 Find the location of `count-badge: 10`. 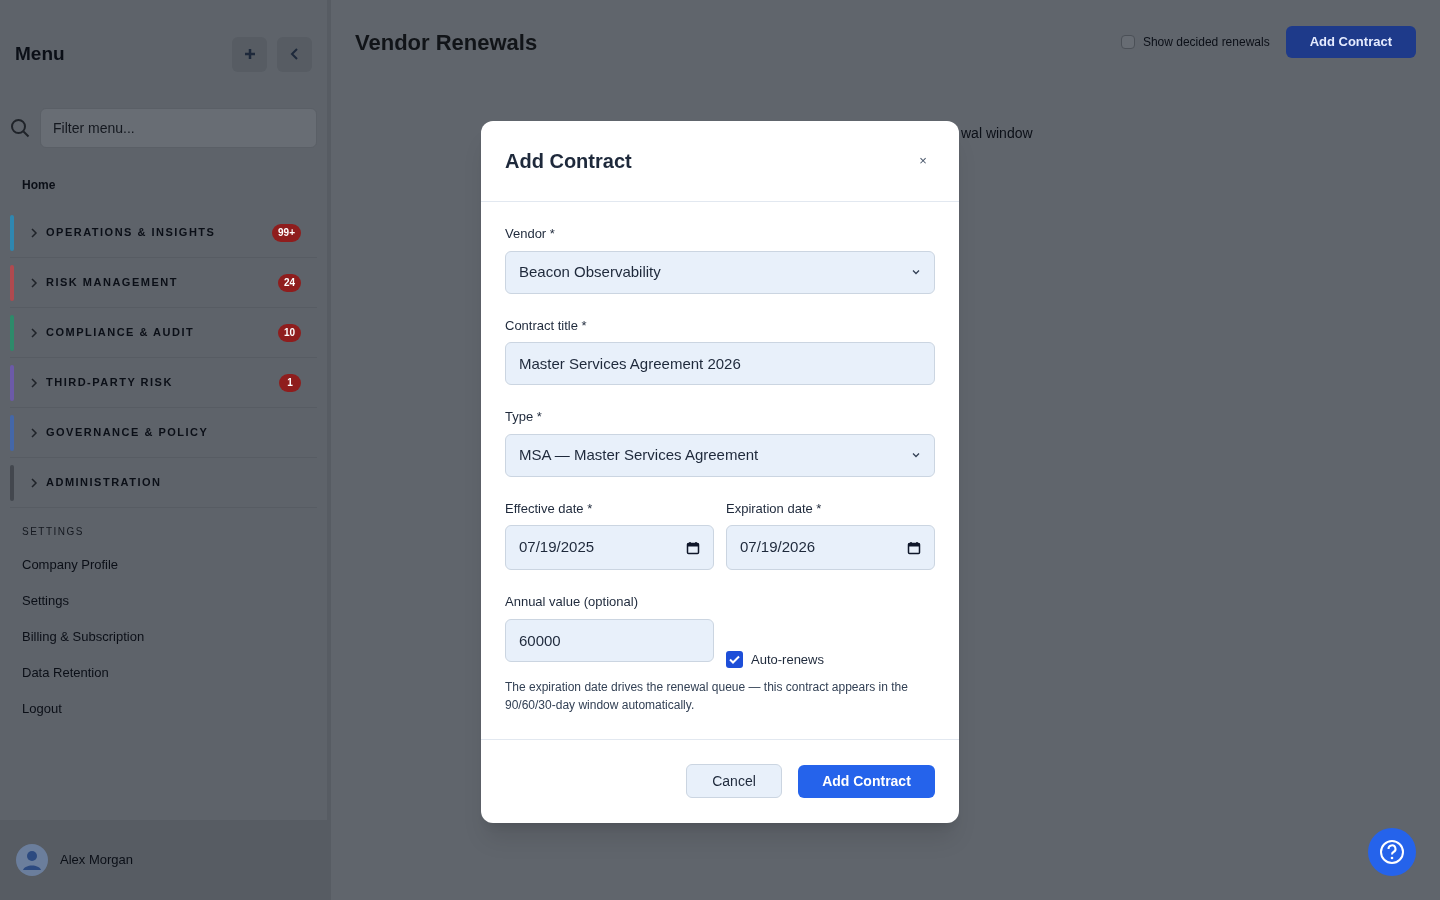

count-badge: 10 is located at coordinates (289, 332).